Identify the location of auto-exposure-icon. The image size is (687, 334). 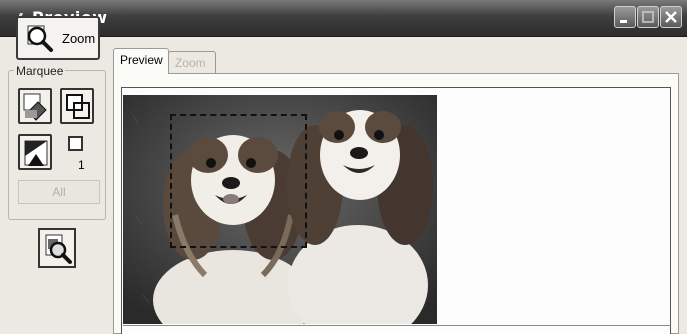
(36, 153).